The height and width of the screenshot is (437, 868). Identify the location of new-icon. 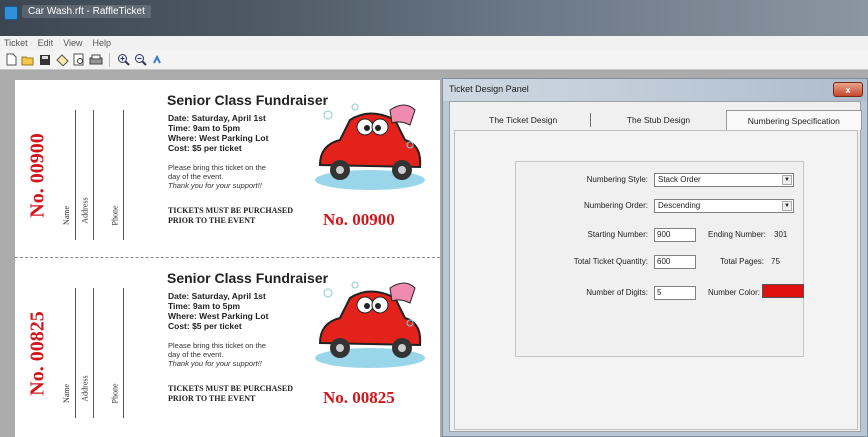
(11, 60).